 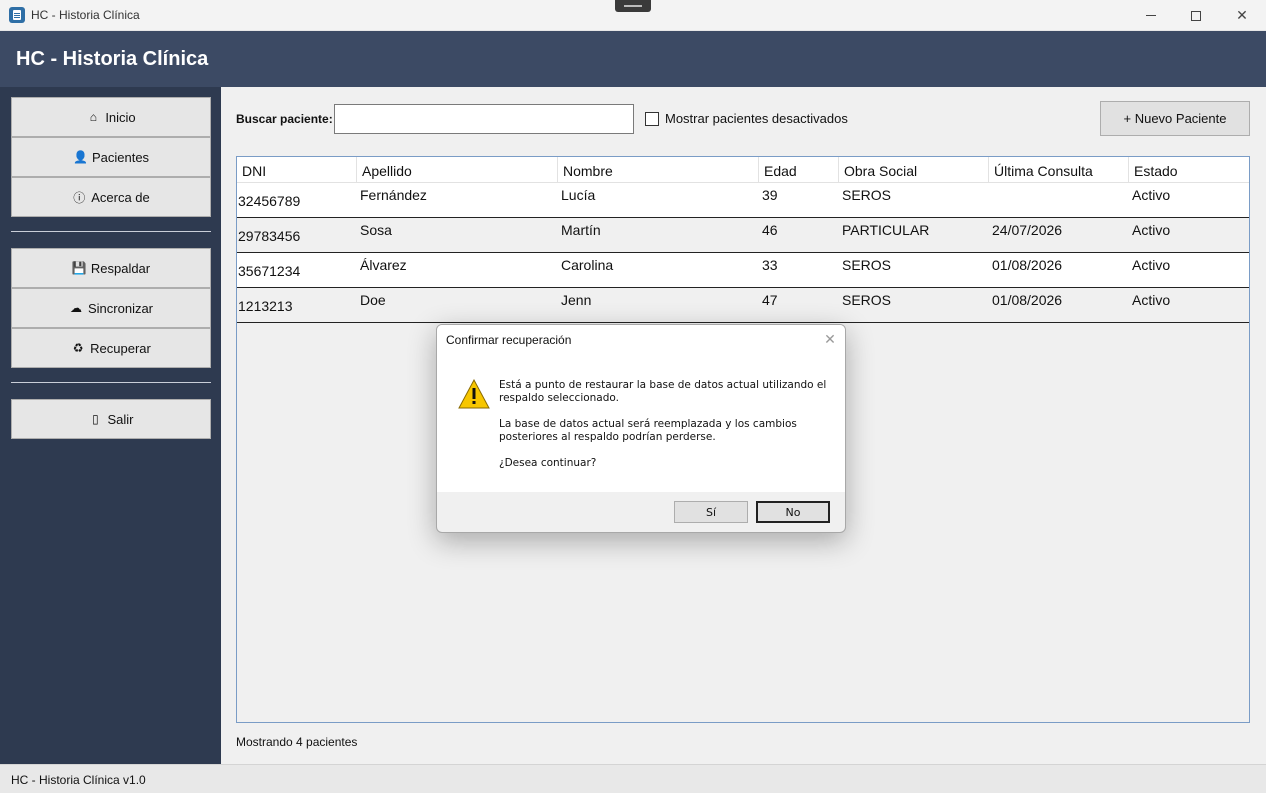 What do you see at coordinates (393, 195) in the screenshot?
I see `cell-apellido: Fernández` at bounding box center [393, 195].